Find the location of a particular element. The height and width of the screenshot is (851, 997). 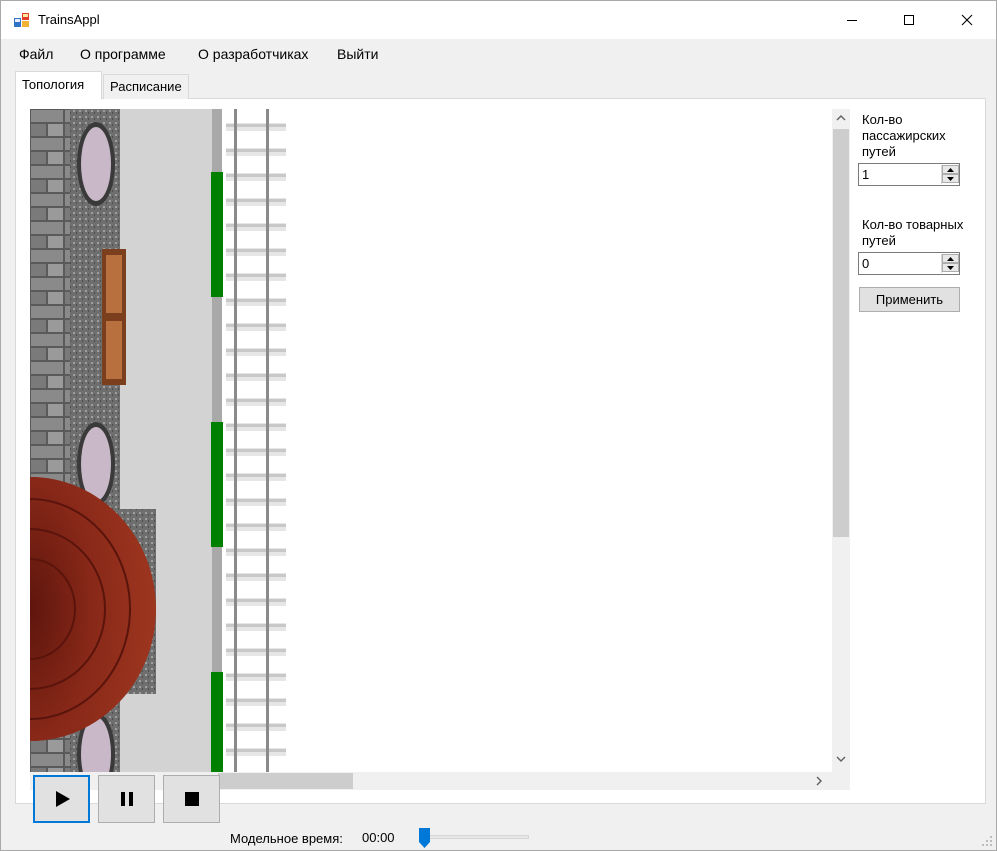

freight-tracks-value: 0 is located at coordinates (866, 263).